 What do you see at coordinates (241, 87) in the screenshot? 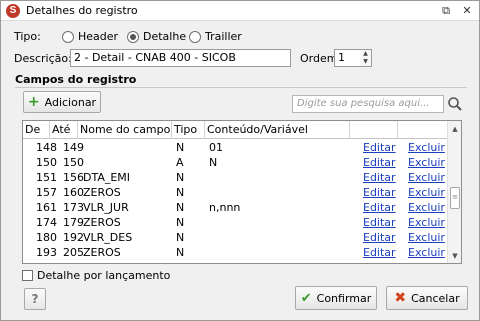
I see `section-divider` at bounding box center [241, 87].